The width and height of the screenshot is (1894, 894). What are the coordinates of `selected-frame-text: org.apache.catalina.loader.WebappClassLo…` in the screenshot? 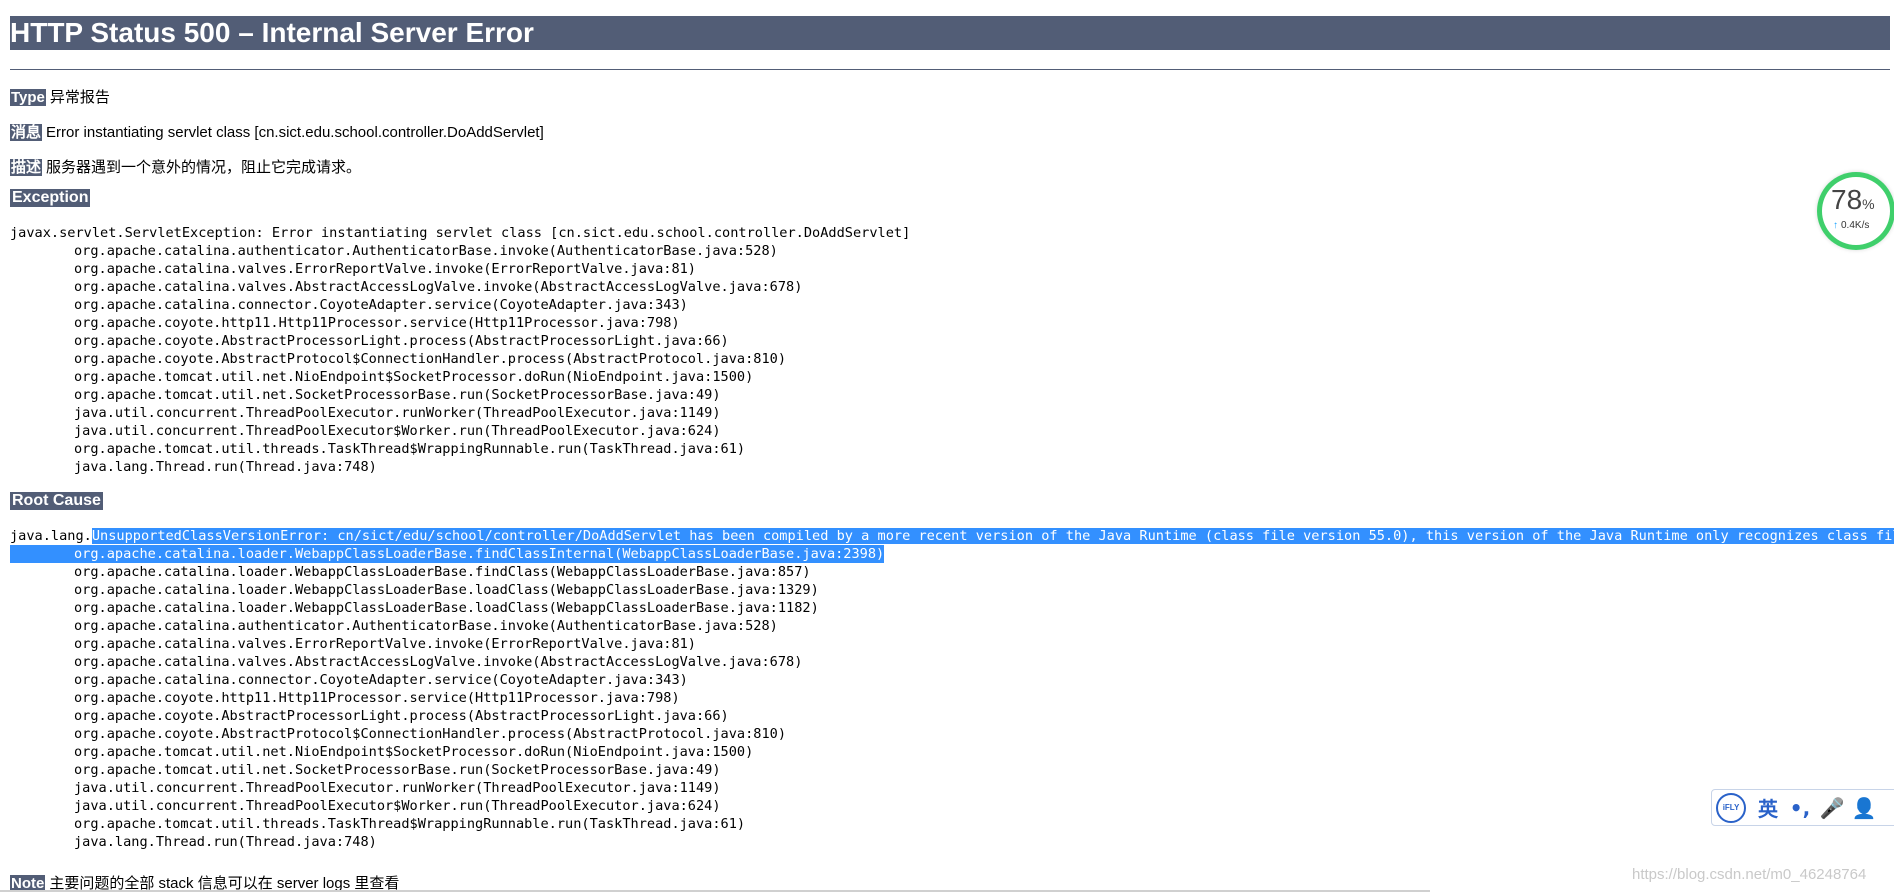 It's located at (479, 554).